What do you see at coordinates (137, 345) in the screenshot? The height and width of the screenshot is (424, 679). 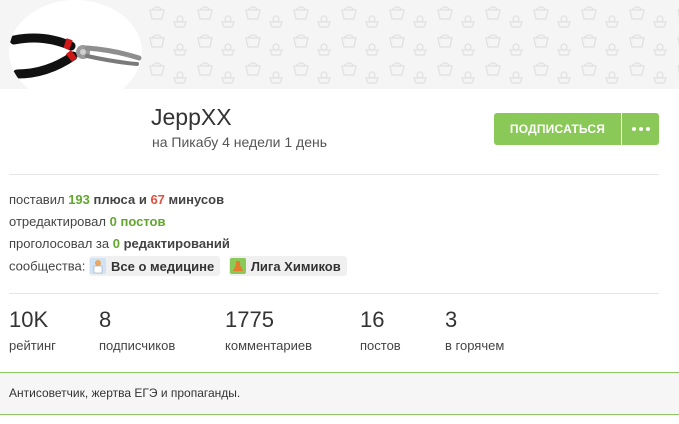 I see `stat-label: подписчиков` at bounding box center [137, 345].